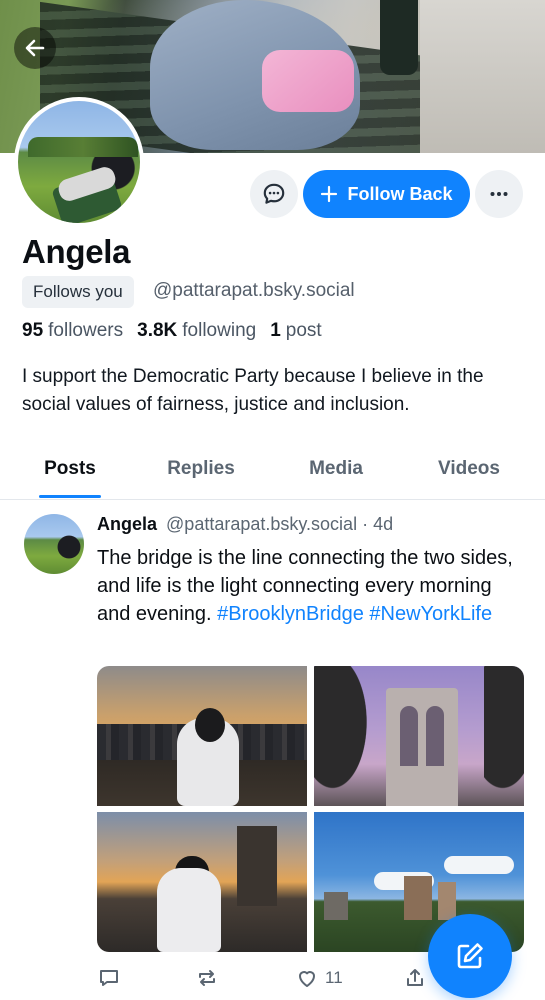 This screenshot has height=1000, width=545. What do you see at coordinates (54, 544) in the screenshot?
I see `post-author-avatar` at bounding box center [54, 544].